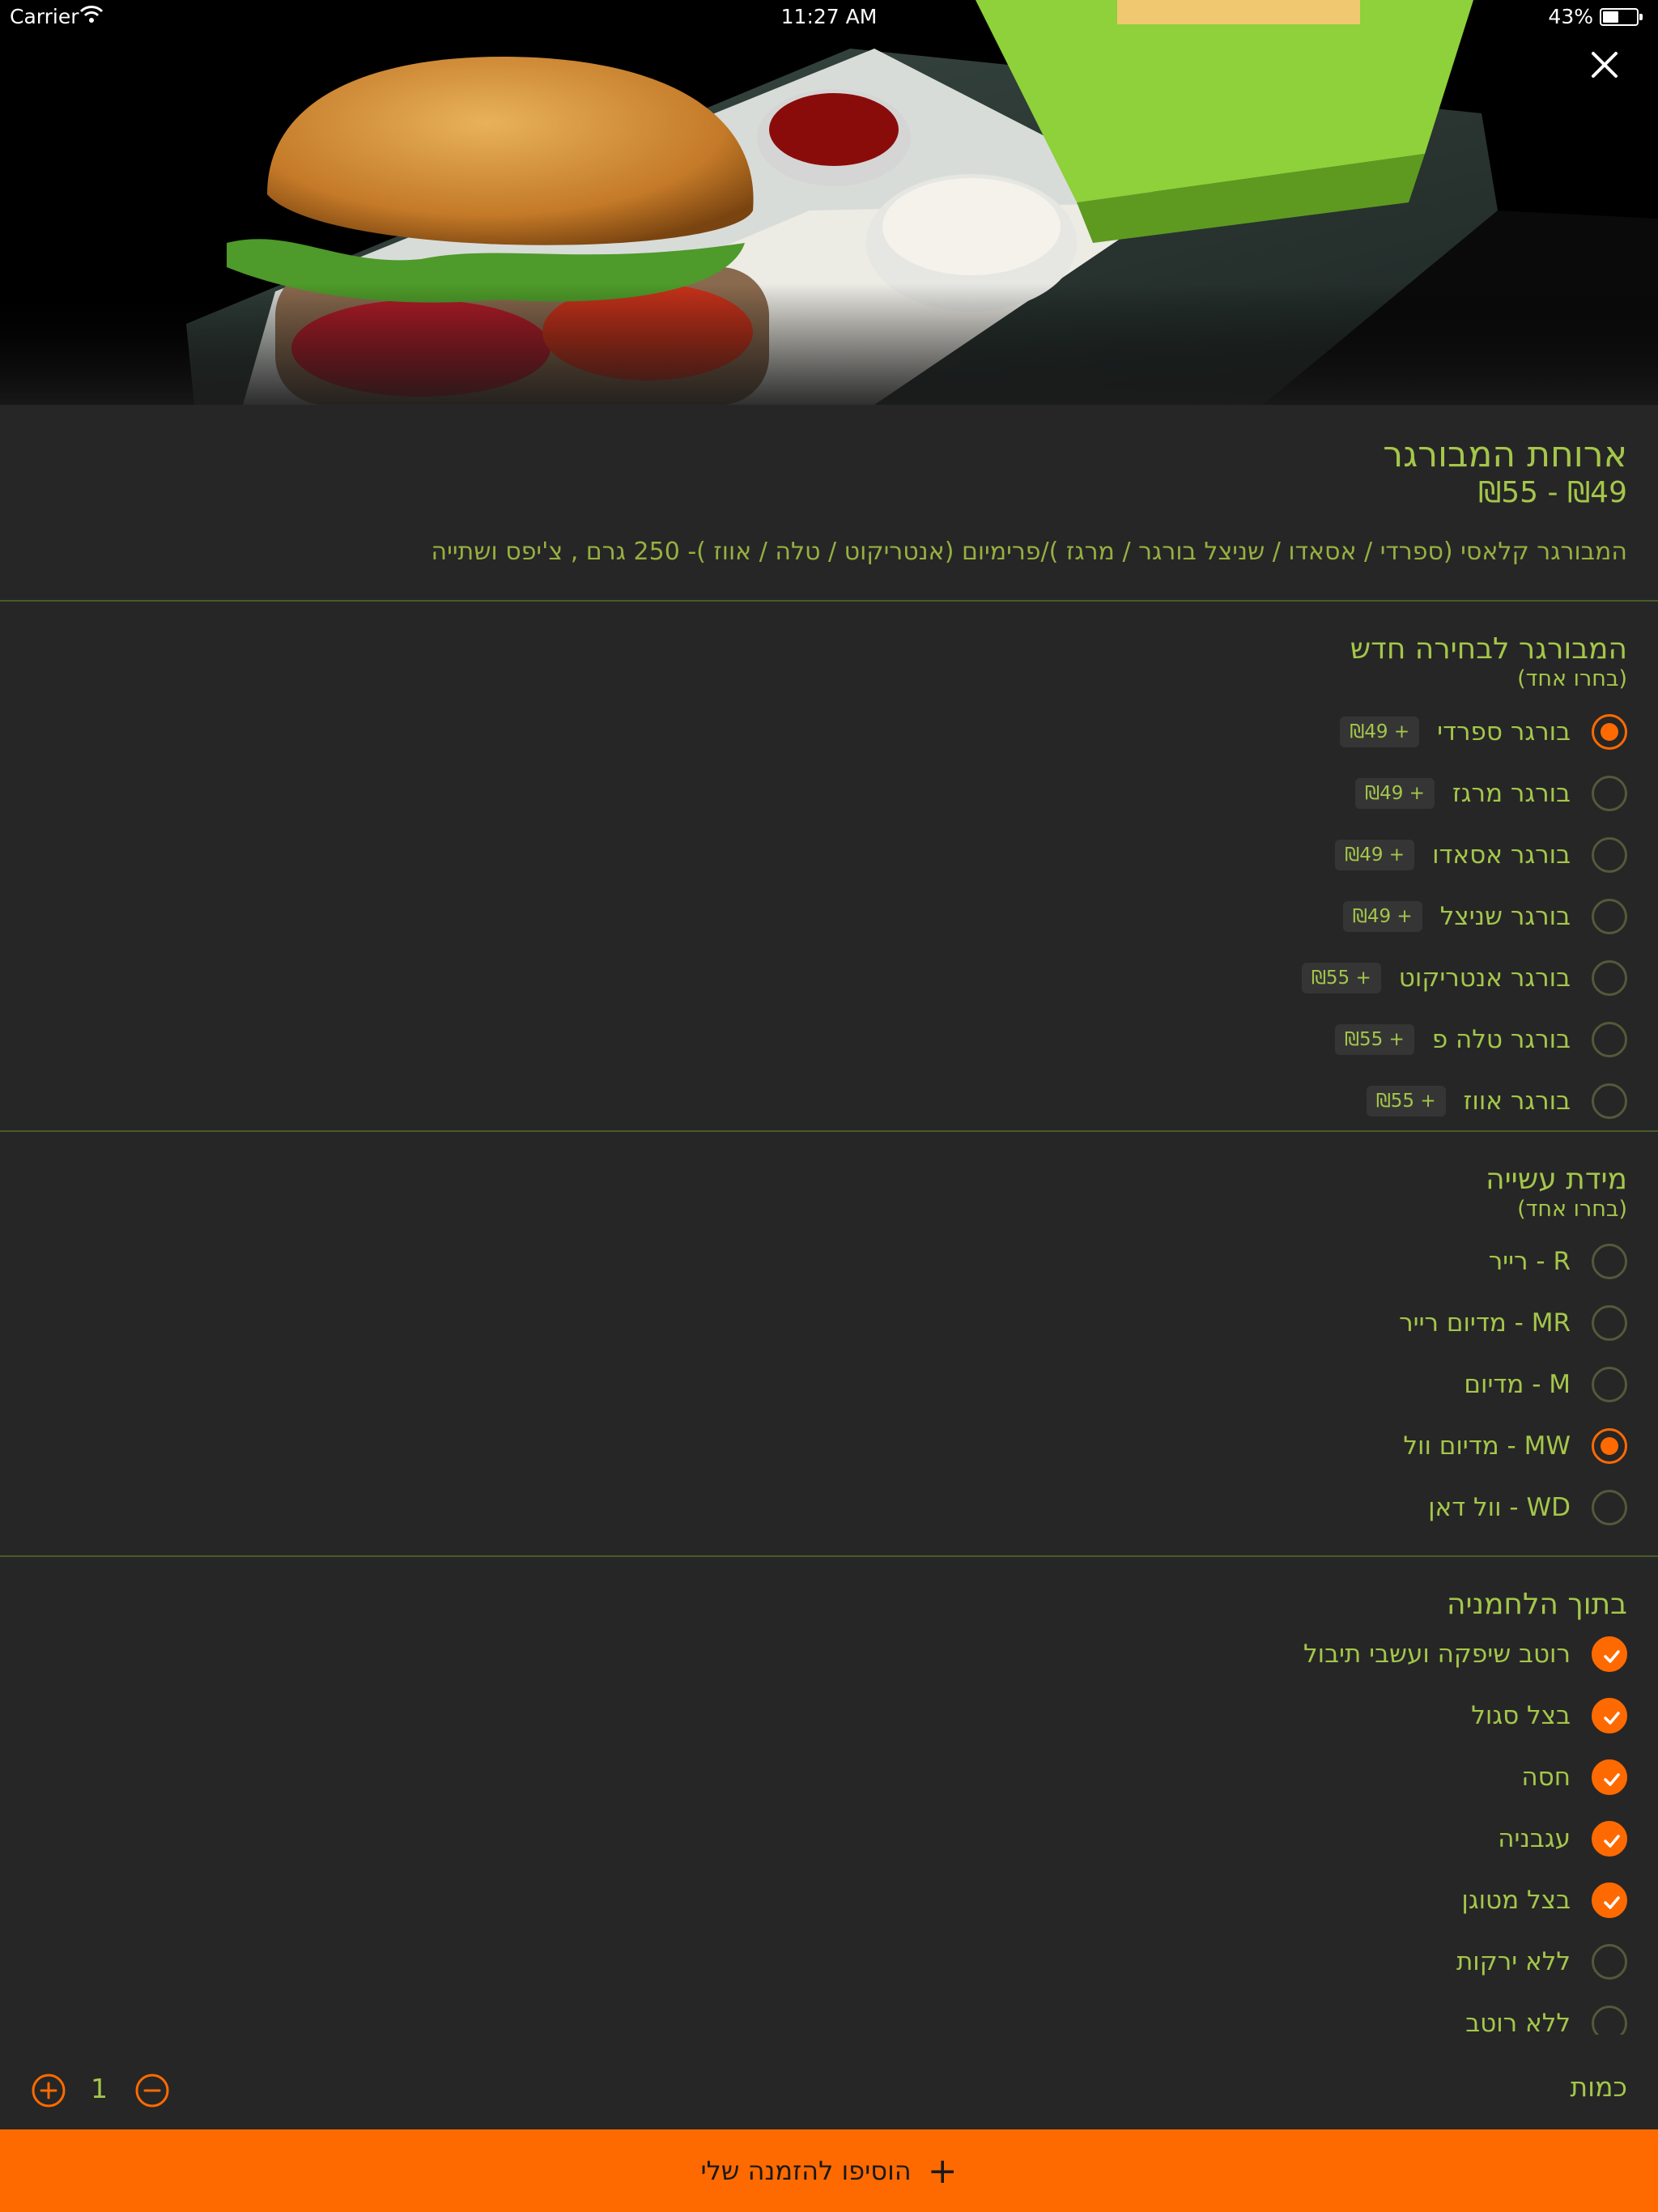 The width and height of the screenshot is (1658, 2212). I want to click on burger-option-schnitzel: בורגר שניצל + ₪49, so click(1484, 917).